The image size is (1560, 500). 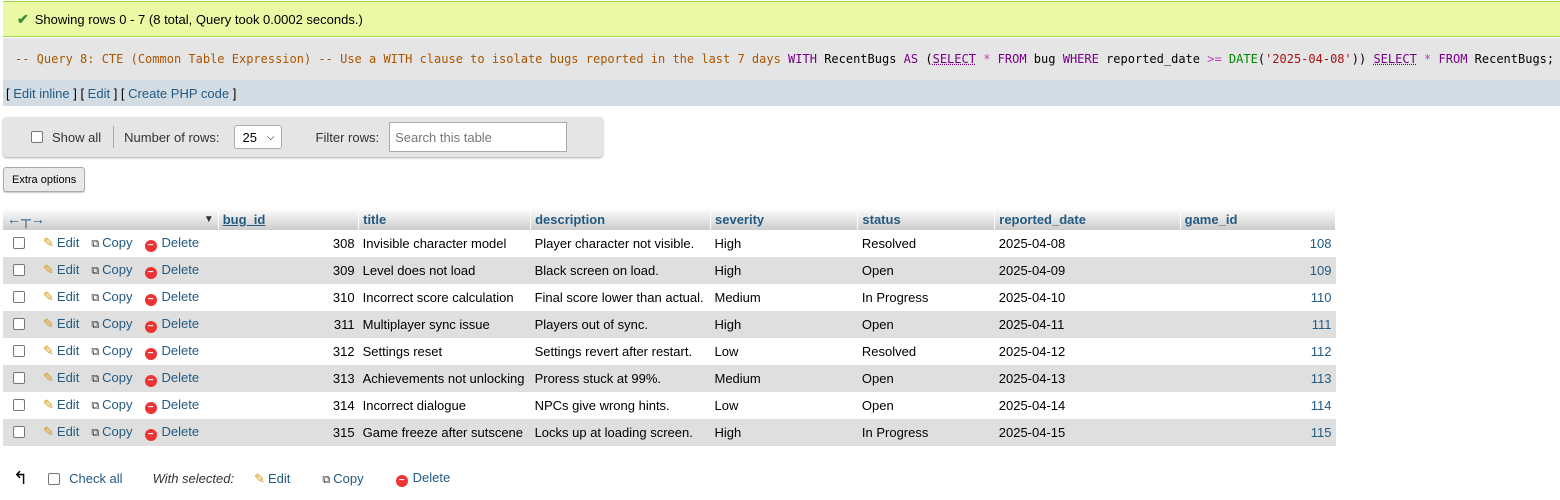 I want to click on cell-description: Black screen on load., so click(x=620, y=270).